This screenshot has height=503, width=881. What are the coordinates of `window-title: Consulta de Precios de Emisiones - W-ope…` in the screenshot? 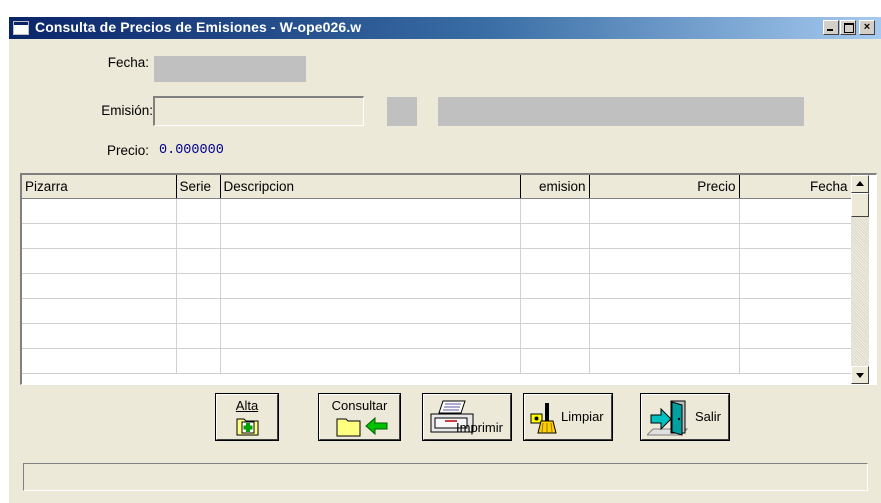 It's located at (198, 27).